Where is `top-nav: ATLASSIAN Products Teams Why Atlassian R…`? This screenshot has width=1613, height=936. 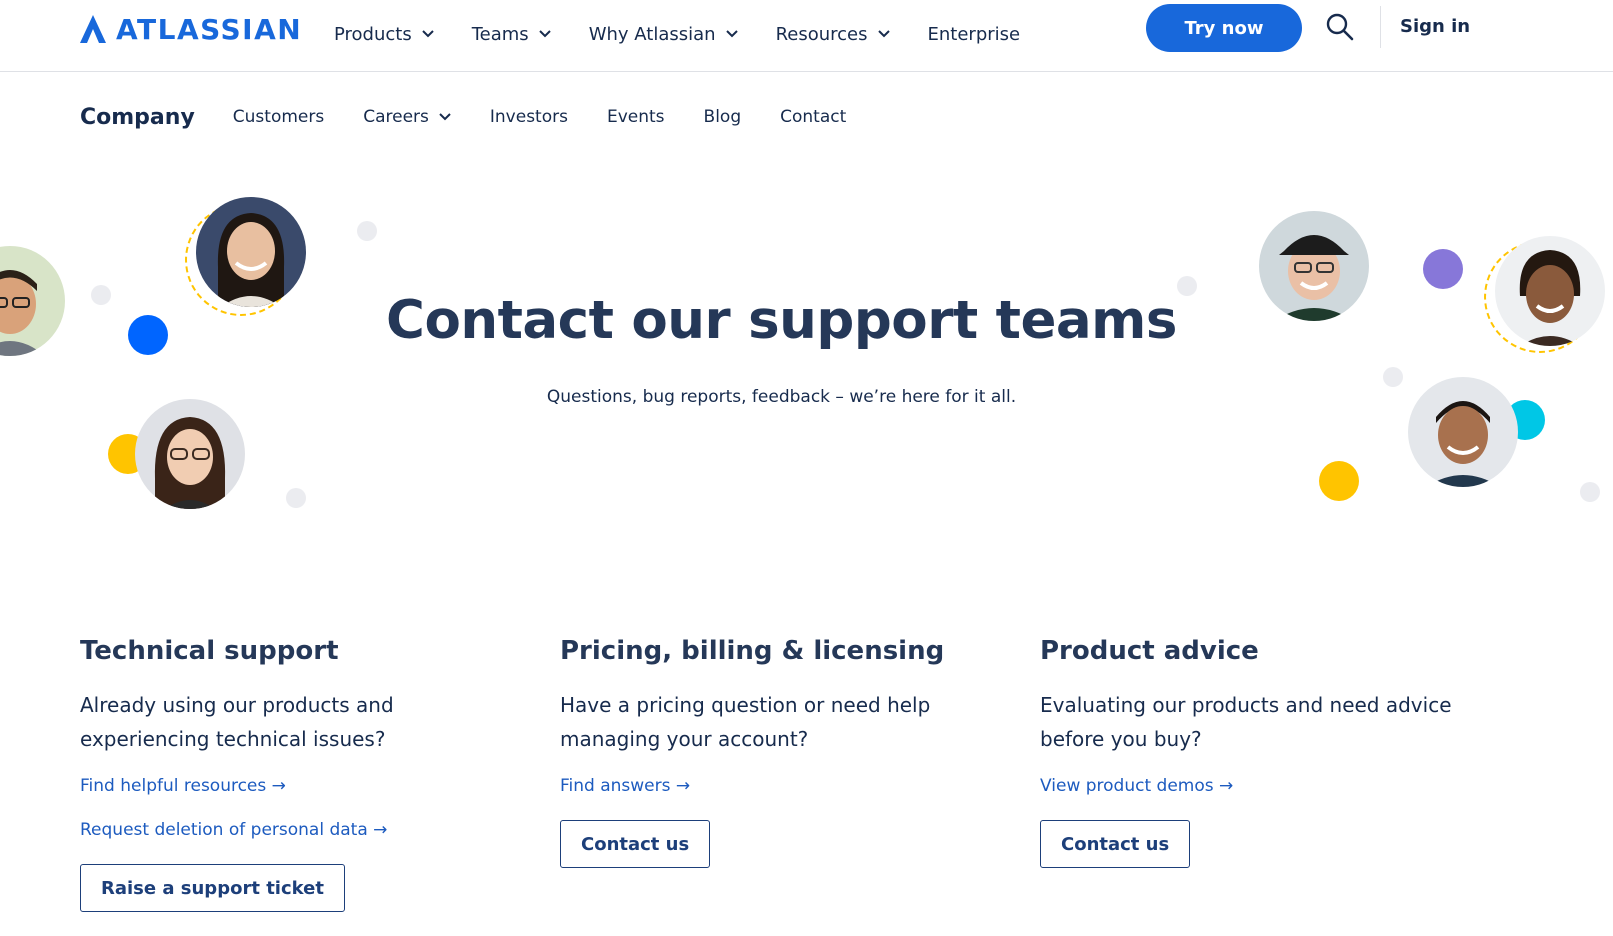
top-nav: ATLASSIAN Products Teams Why Atlassian R… is located at coordinates (806, 36).